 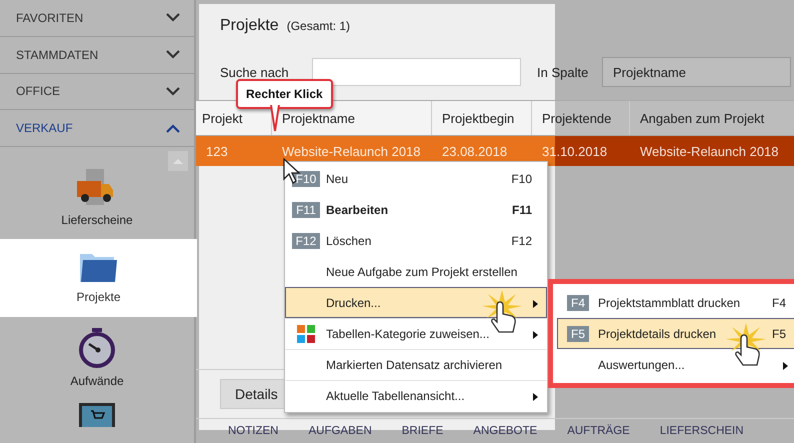 What do you see at coordinates (423, 431) in the screenshot?
I see `bottom-tab: BRIEFE` at bounding box center [423, 431].